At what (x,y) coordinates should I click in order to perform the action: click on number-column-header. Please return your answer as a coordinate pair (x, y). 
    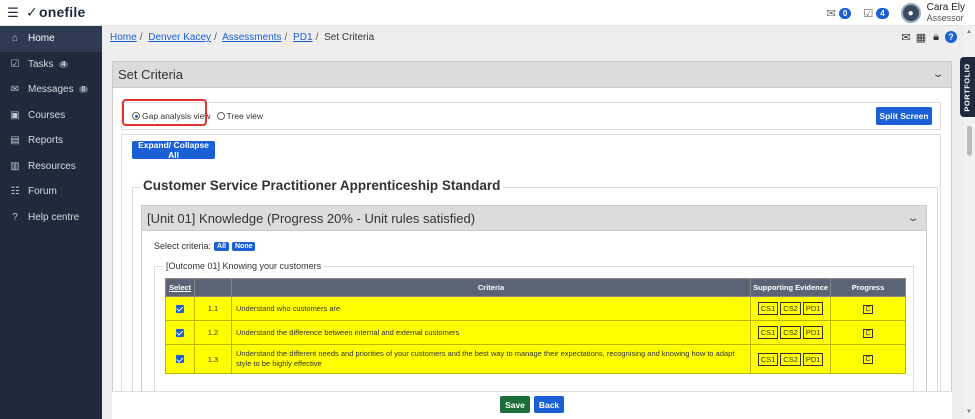
    Looking at the image, I should click on (212, 287).